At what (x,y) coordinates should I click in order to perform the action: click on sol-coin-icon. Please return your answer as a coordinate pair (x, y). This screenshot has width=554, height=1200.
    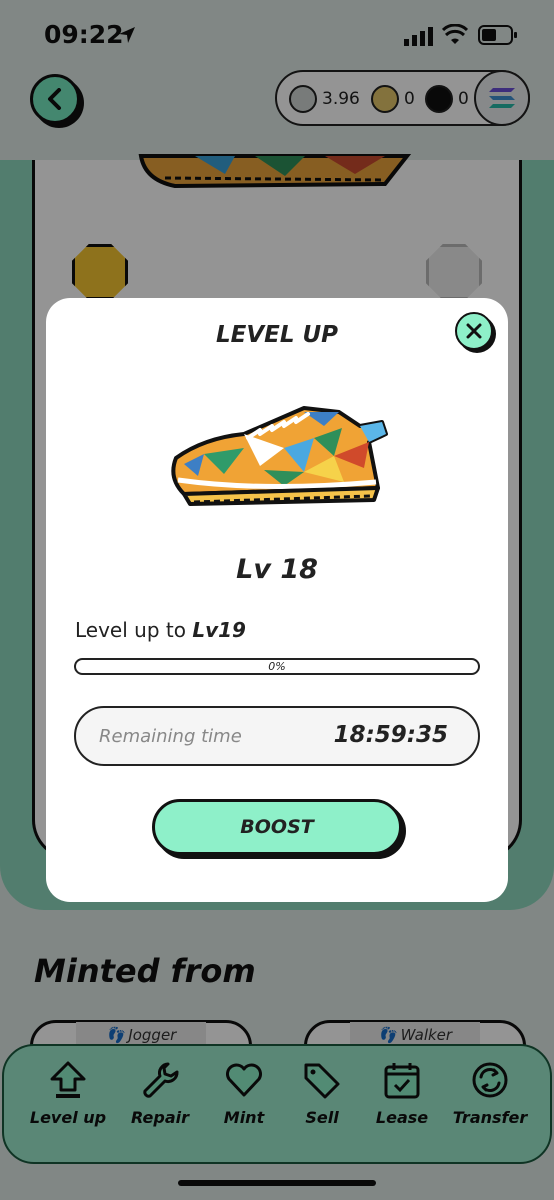
    Looking at the image, I should click on (439, 99).